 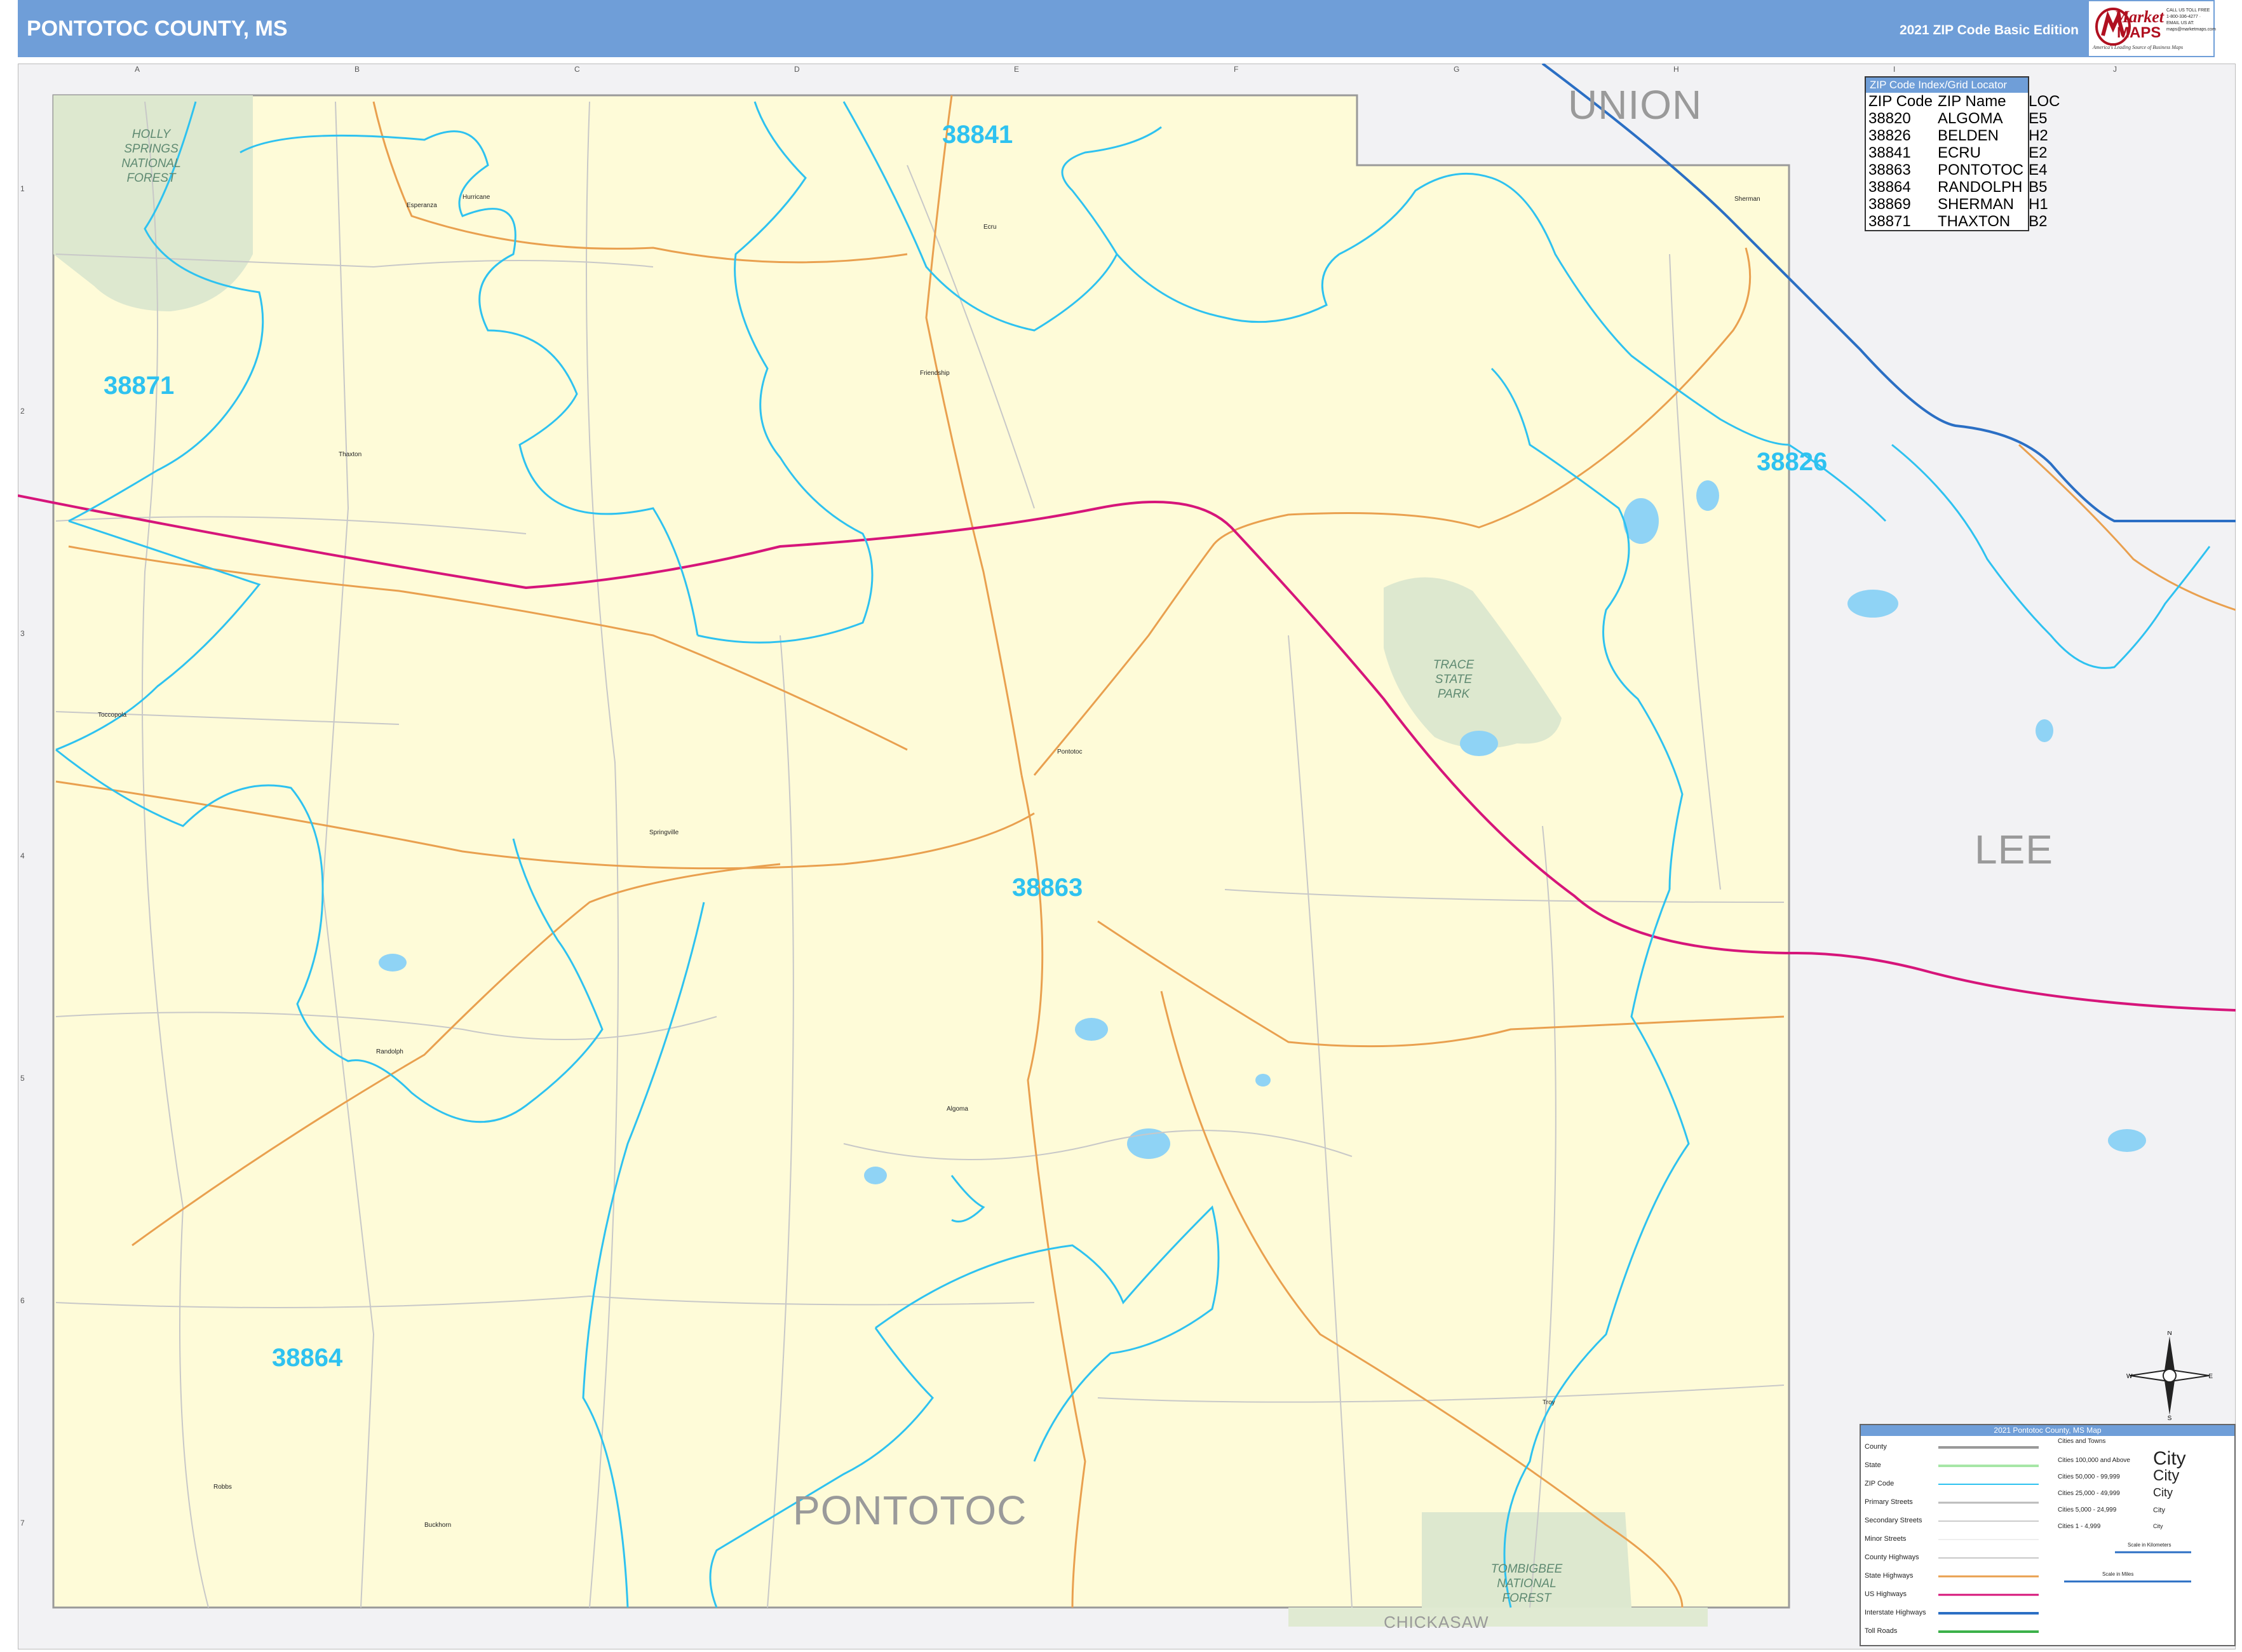 What do you see at coordinates (139, 386) in the screenshot?
I see `zip-label-38871: 38871` at bounding box center [139, 386].